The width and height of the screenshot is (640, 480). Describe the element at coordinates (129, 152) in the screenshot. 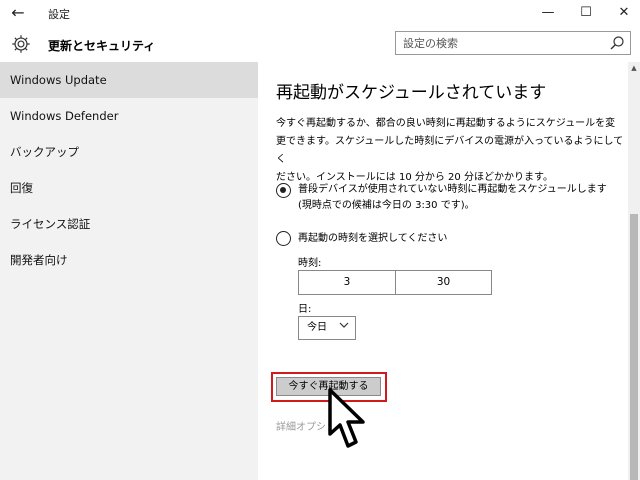

I see `sidebar-item-backup: バックアップ` at that location.